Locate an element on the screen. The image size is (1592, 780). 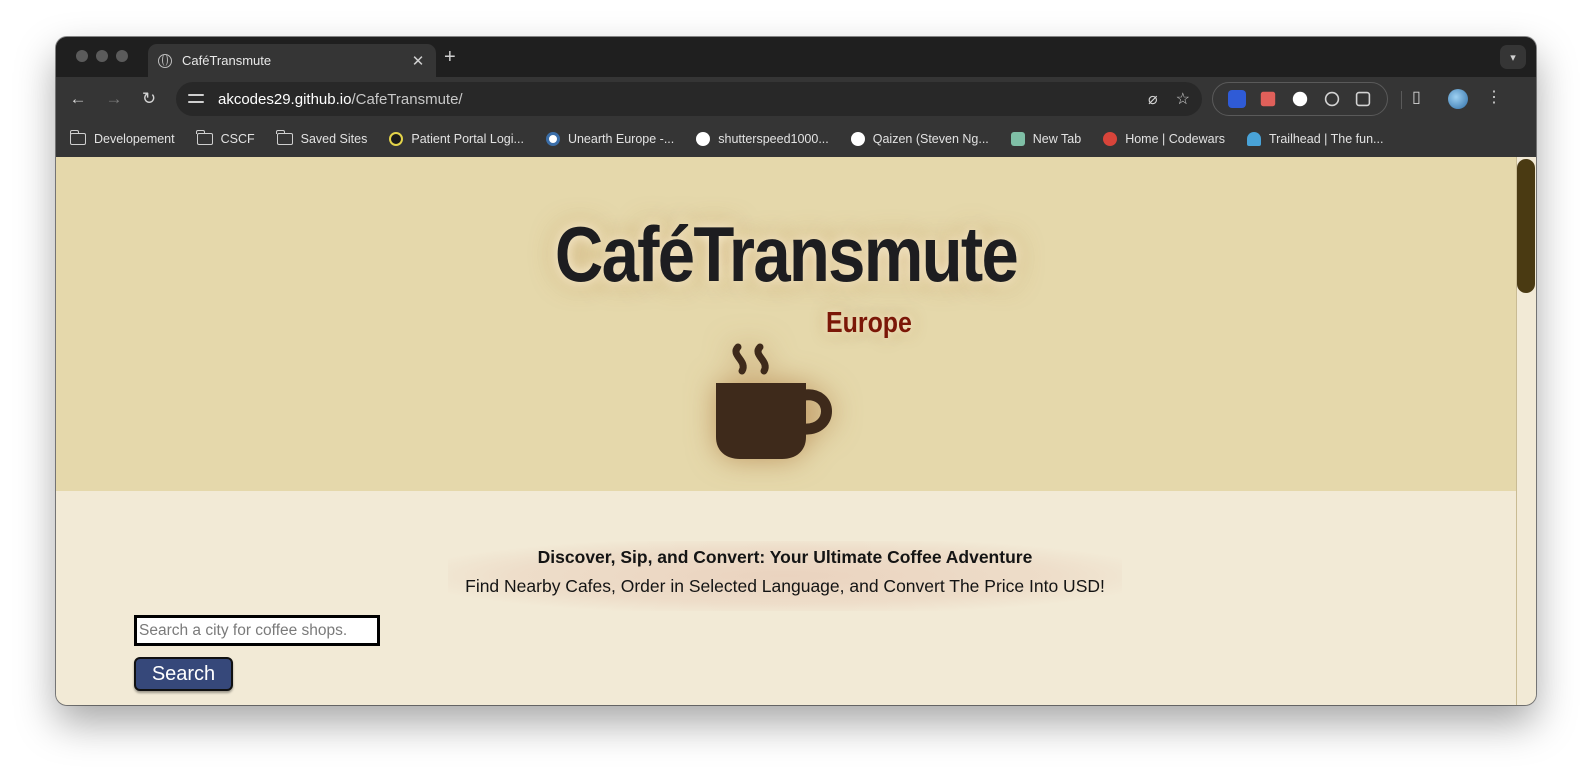
new-tab-button: + is located at coordinates (450, 57).